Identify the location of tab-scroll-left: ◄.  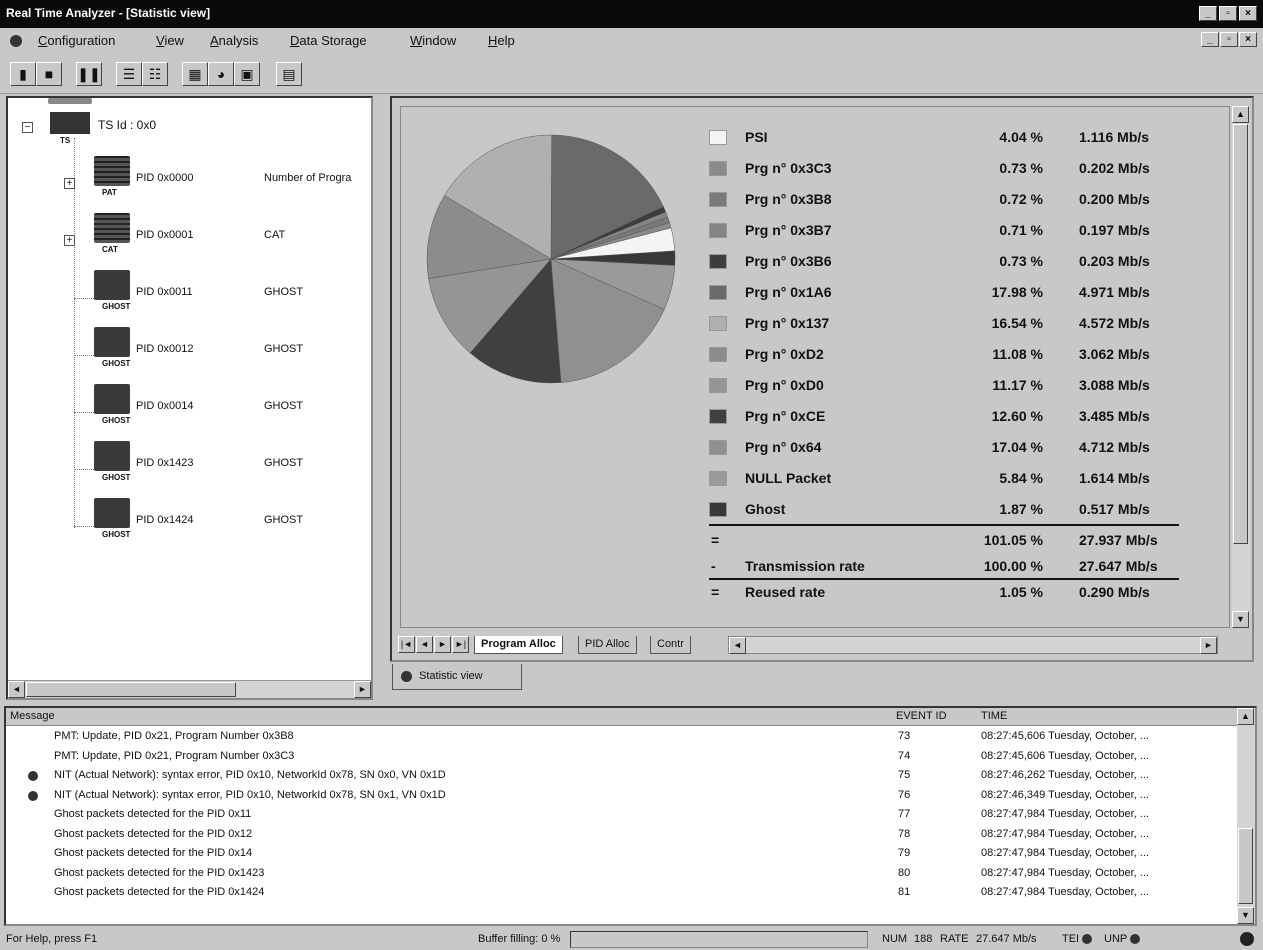
(737, 645).